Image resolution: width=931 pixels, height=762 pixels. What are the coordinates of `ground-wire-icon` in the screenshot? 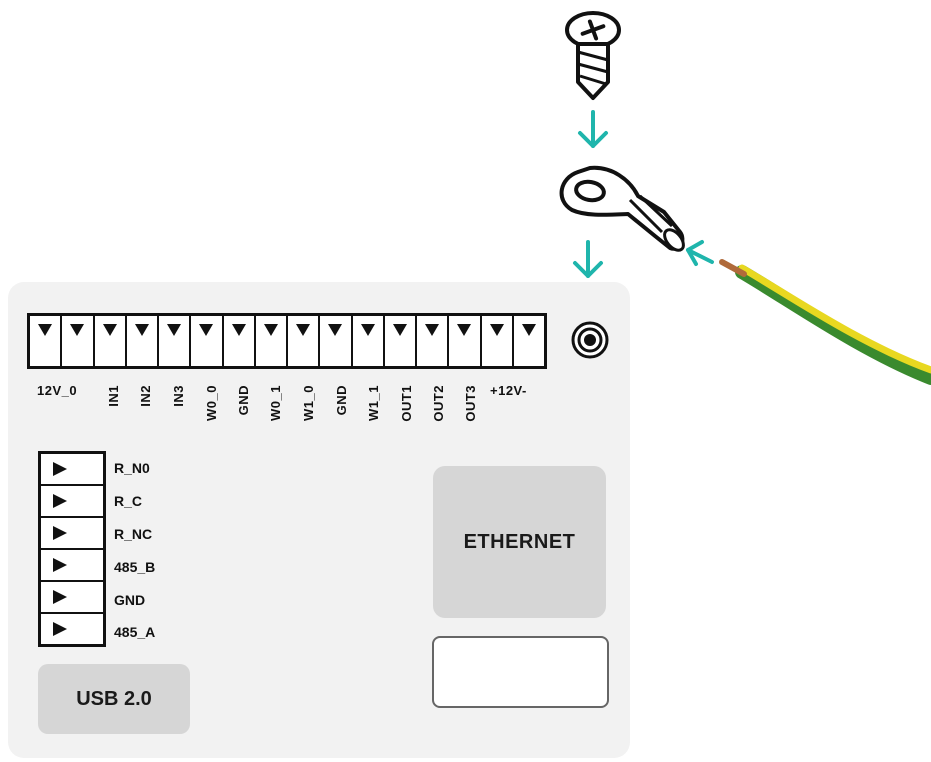 It's located at (825, 322).